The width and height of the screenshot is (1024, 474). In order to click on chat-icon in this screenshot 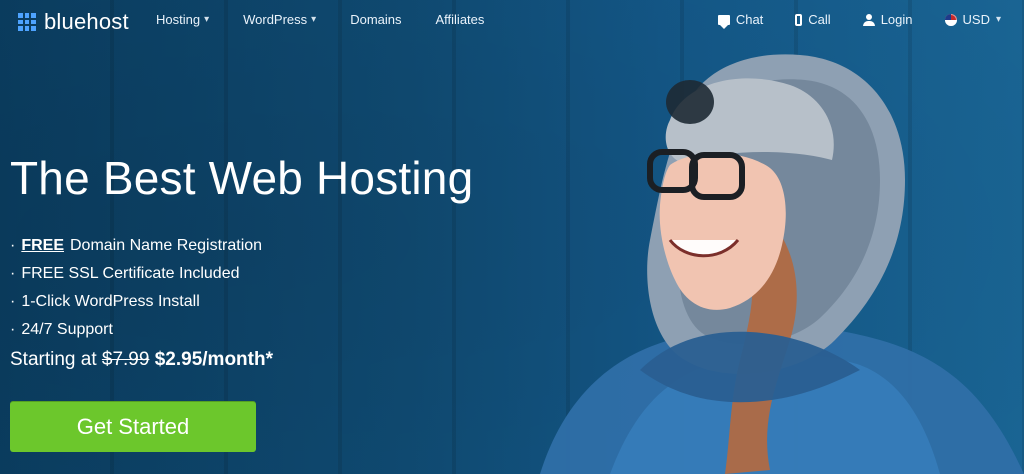, I will do `click(723, 21)`.